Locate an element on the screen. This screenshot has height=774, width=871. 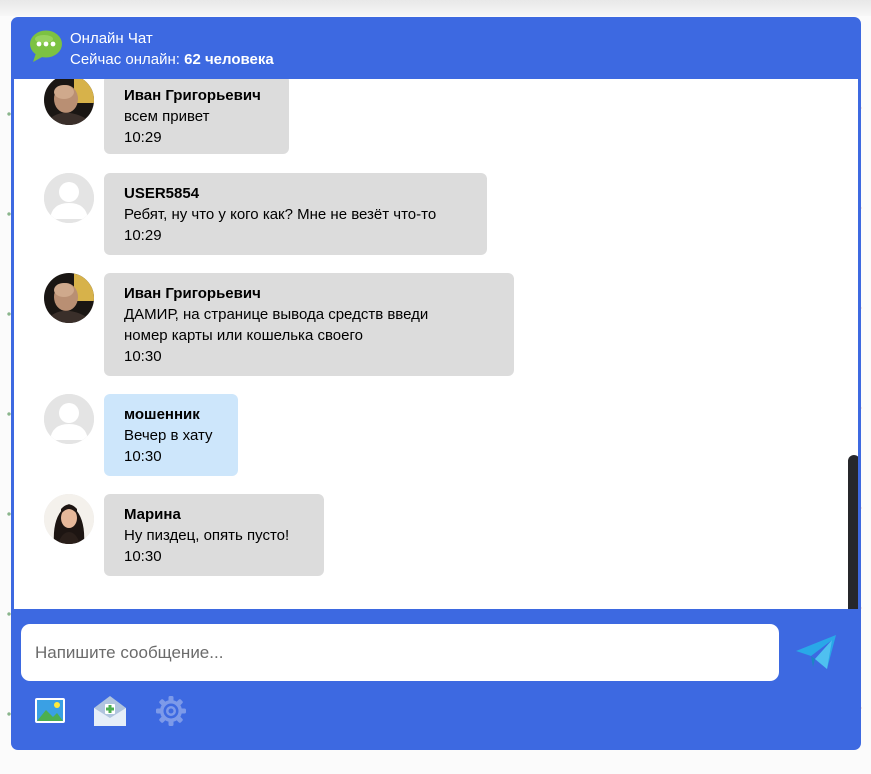
own-message-bubble: мошенник Вечер в хату 10:30 is located at coordinates (171, 435).